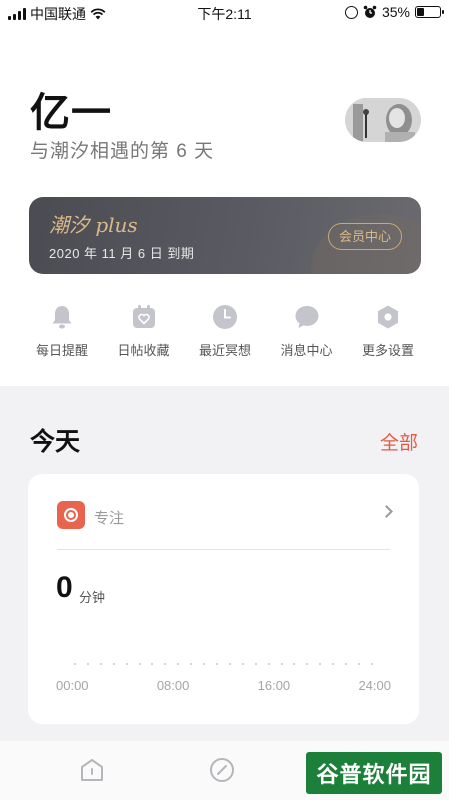  I want to click on battery-fill, so click(420, 12).